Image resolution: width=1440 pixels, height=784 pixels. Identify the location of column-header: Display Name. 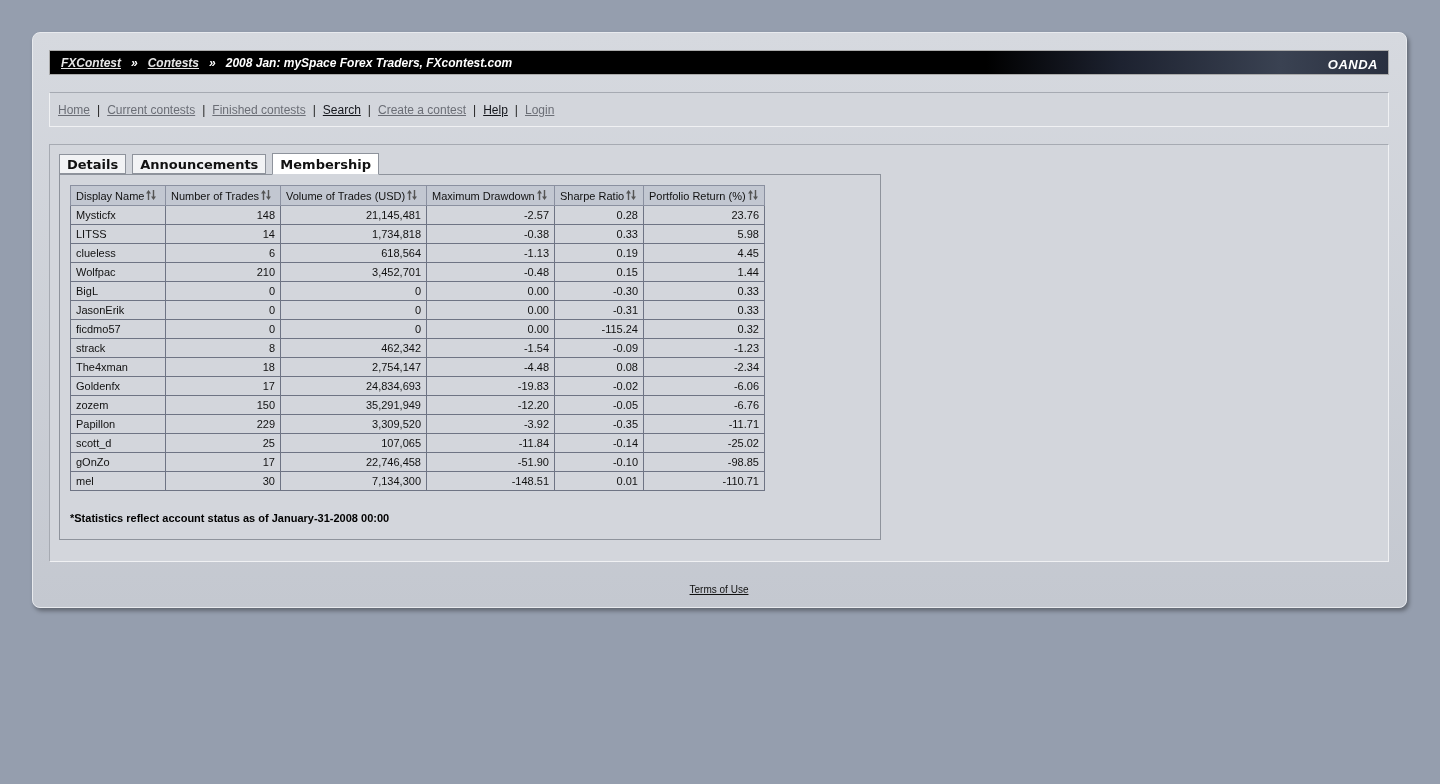
(118, 195).